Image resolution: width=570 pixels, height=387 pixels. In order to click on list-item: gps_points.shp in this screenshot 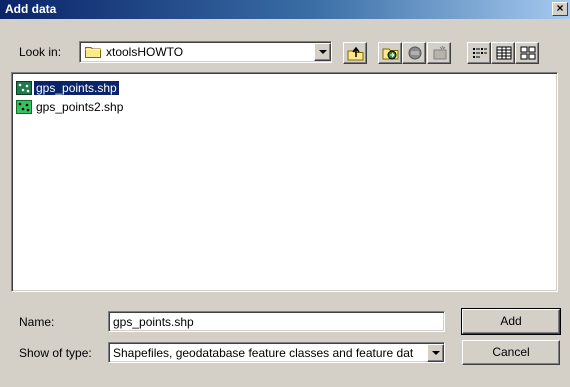, I will do `click(68, 88)`.